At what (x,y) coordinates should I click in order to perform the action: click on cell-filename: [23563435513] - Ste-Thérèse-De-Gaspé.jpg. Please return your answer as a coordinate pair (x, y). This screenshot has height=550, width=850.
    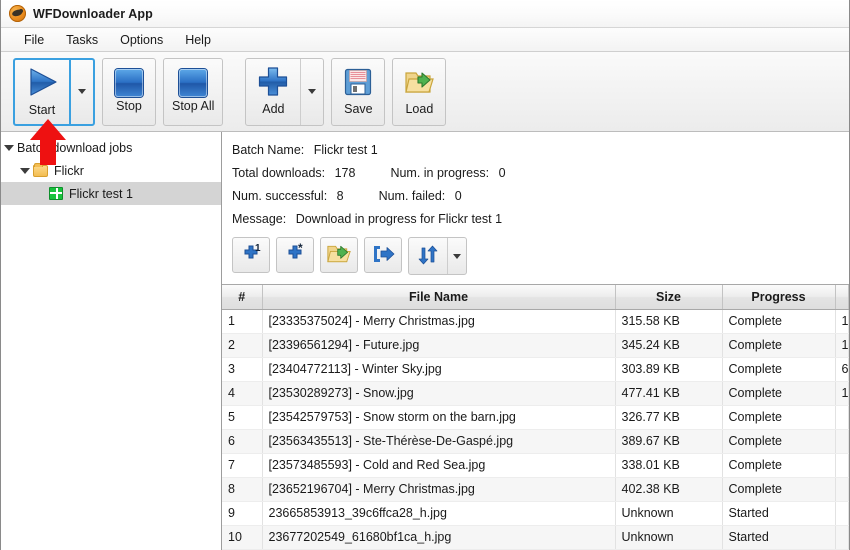
    Looking at the image, I should click on (439, 441).